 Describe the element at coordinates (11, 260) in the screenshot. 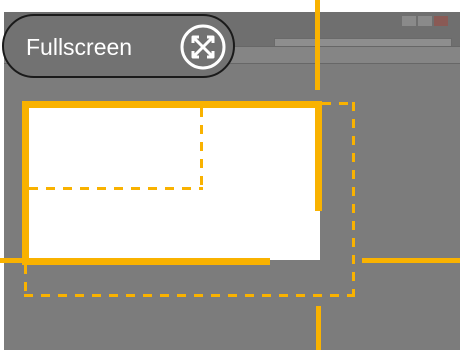

I see `crosshair-horizontal-left` at that location.